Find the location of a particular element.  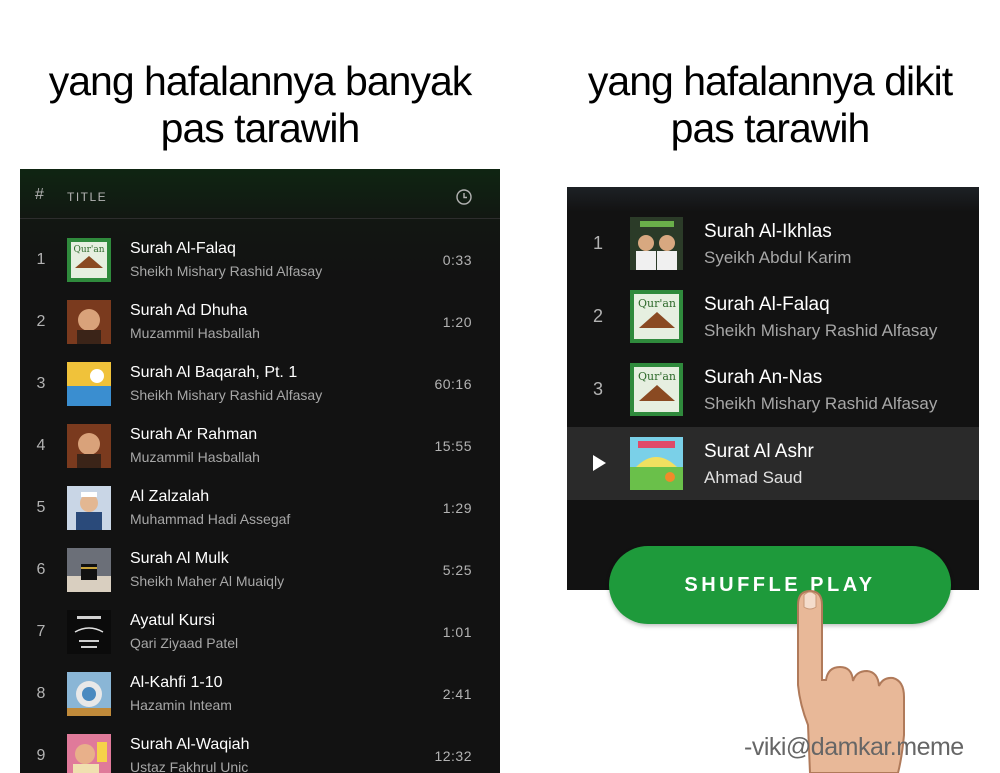

column-header-title: TITLE is located at coordinates (87, 197).